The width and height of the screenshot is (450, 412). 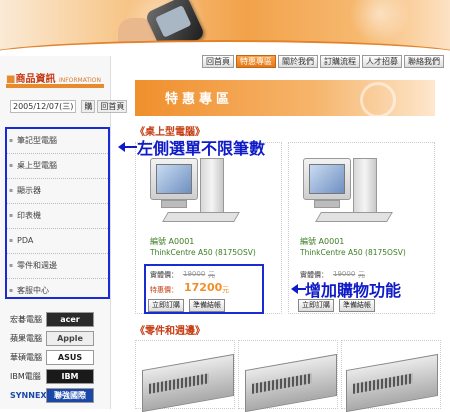 I want to click on product-2-stand, so click(x=327, y=204).